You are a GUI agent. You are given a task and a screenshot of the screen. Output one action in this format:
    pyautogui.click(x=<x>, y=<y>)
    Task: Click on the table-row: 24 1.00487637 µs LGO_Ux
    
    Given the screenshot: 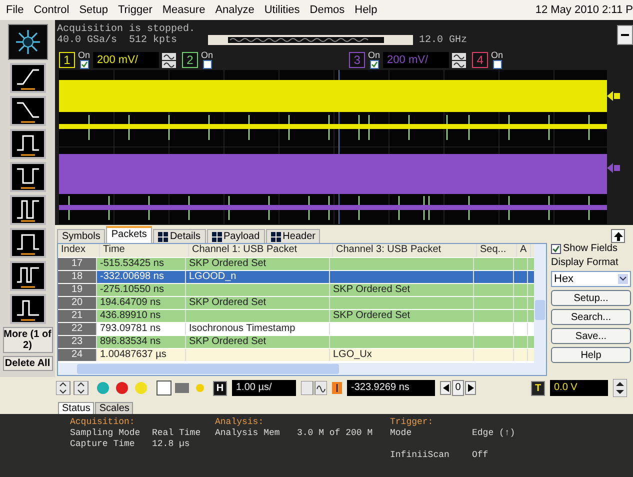 What is the action you would take?
    pyautogui.click(x=296, y=354)
    